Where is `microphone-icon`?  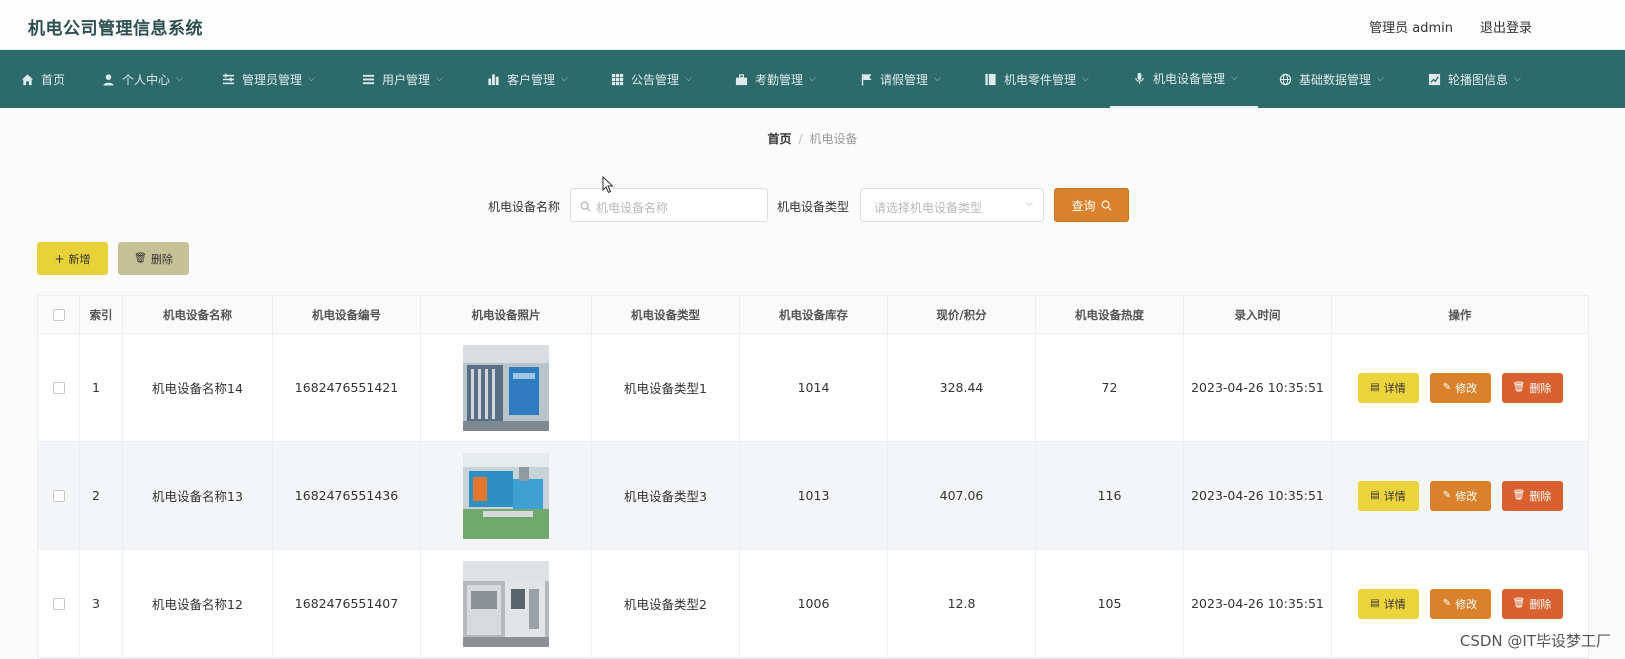 microphone-icon is located at coordinates (1139, 78).